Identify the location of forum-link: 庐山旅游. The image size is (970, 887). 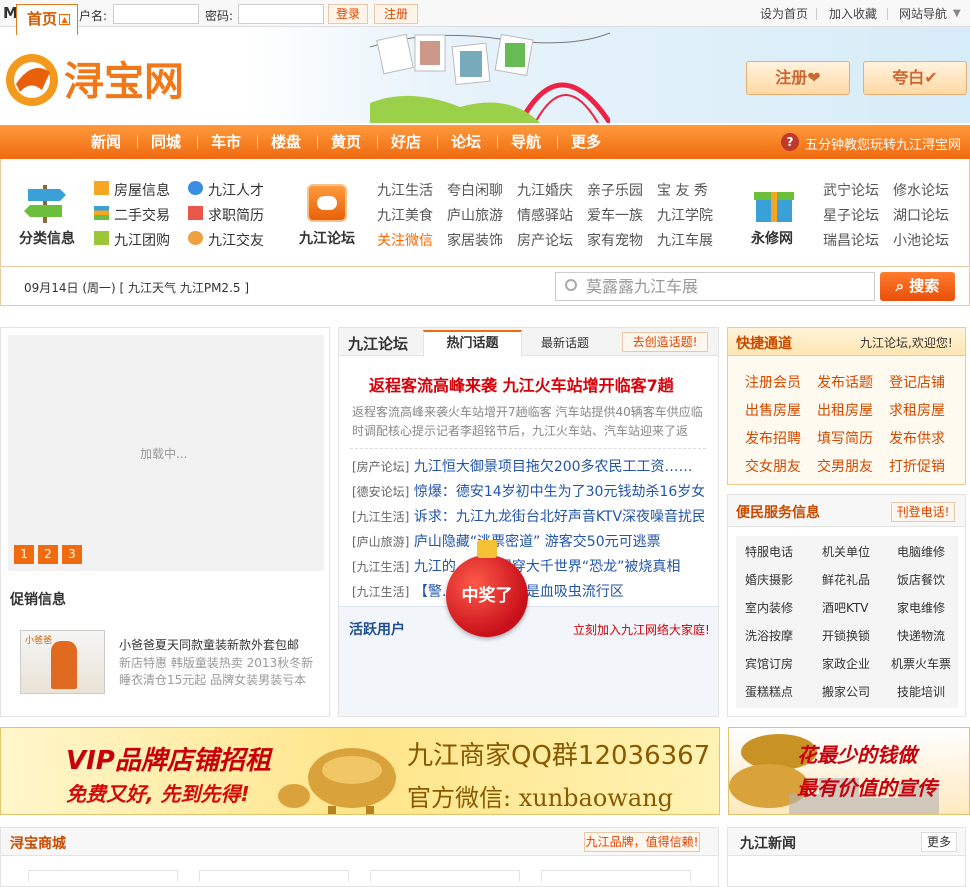
(475, 215).